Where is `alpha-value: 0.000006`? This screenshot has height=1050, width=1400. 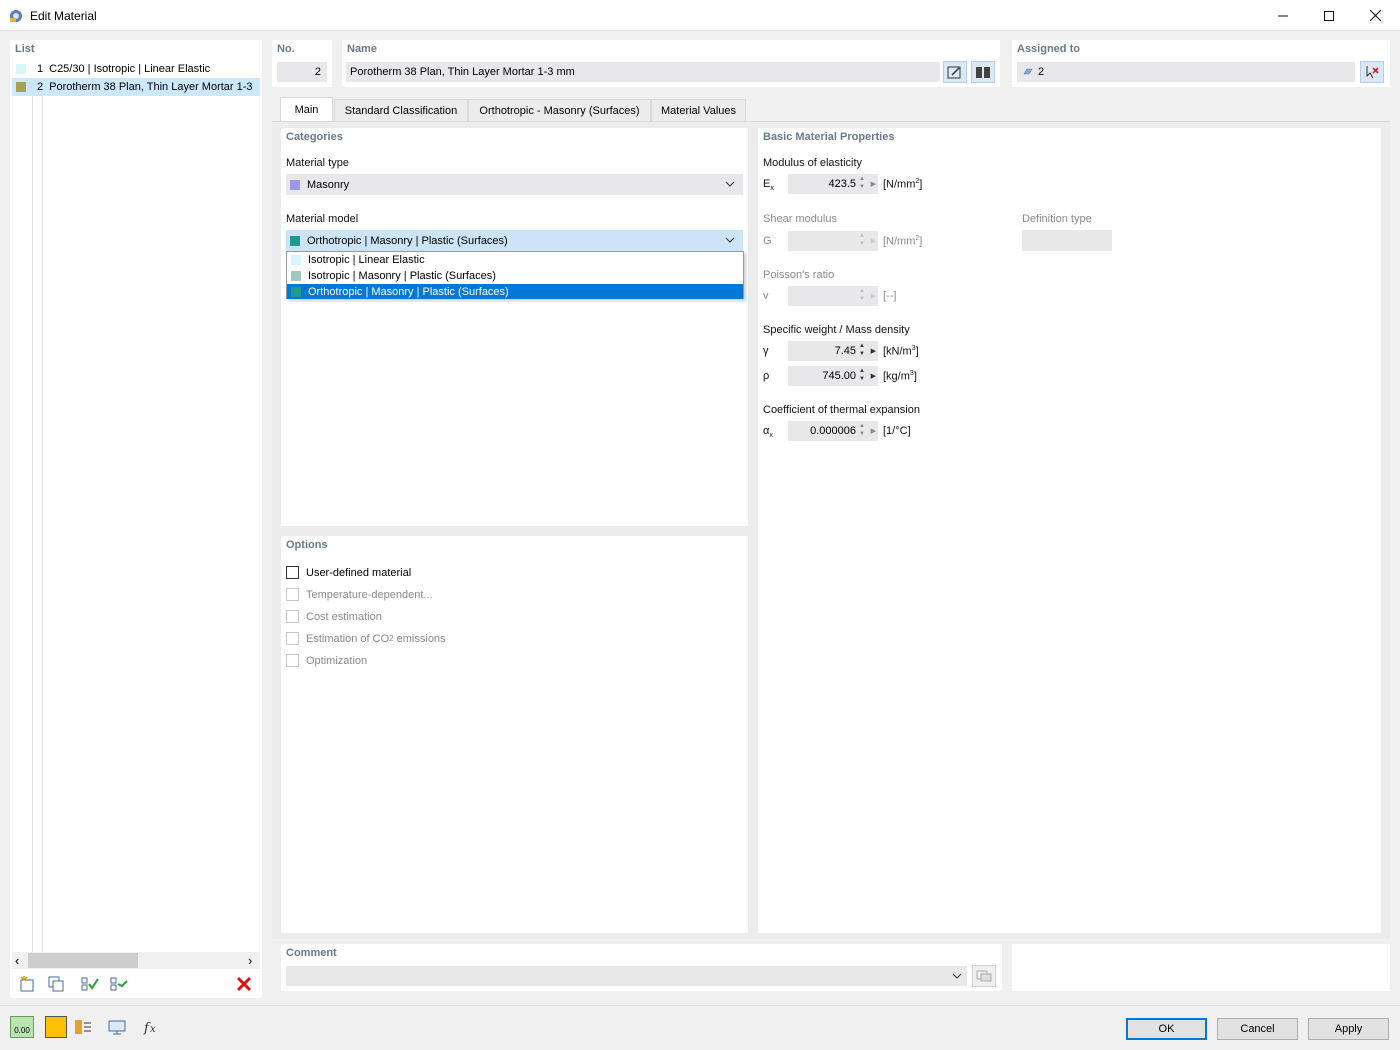 alpha-value: 0.000006 is located at coordinates (833, 431).